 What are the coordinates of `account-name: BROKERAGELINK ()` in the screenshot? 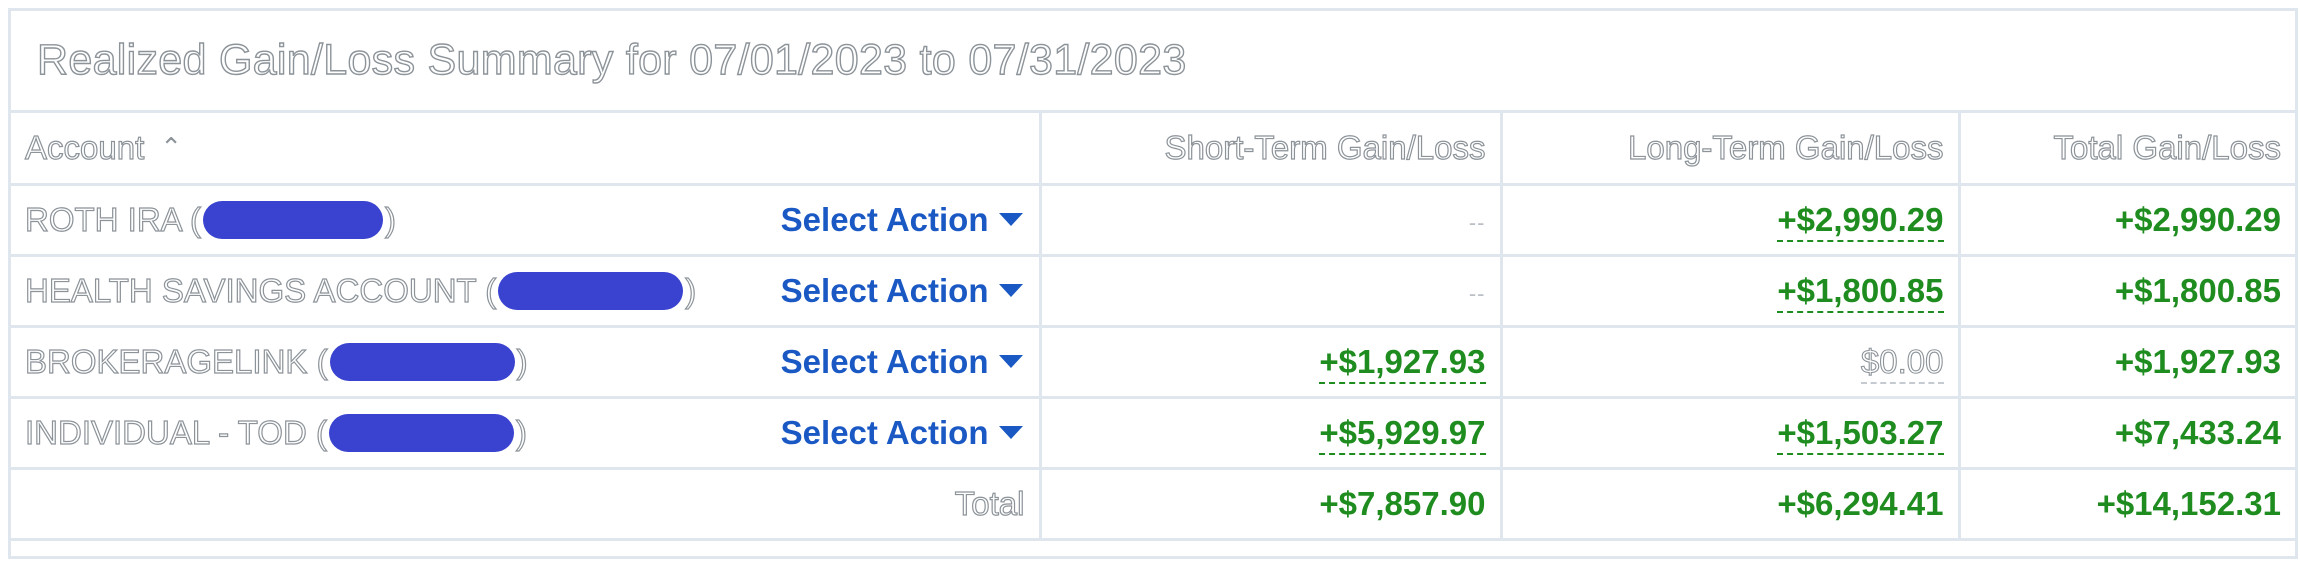 It's located at (276, 361).